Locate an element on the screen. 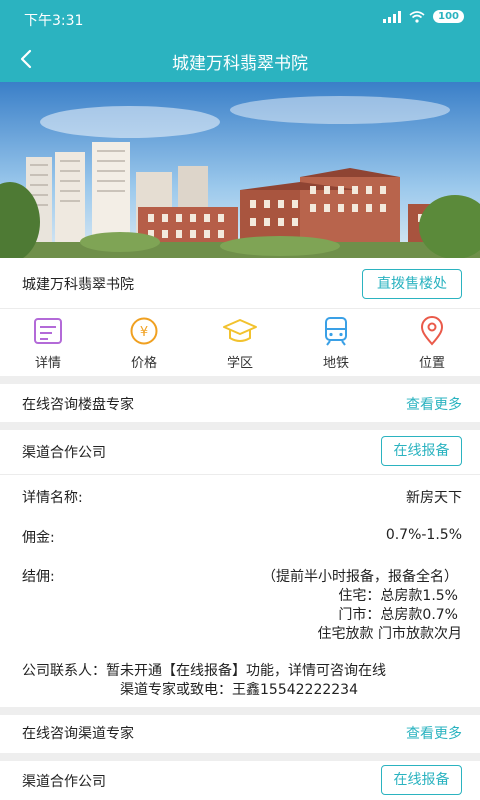 The height and width of the screenshot is (800, 480). status-bar: 下午3:31 100 is located at coordinates (240, 18).